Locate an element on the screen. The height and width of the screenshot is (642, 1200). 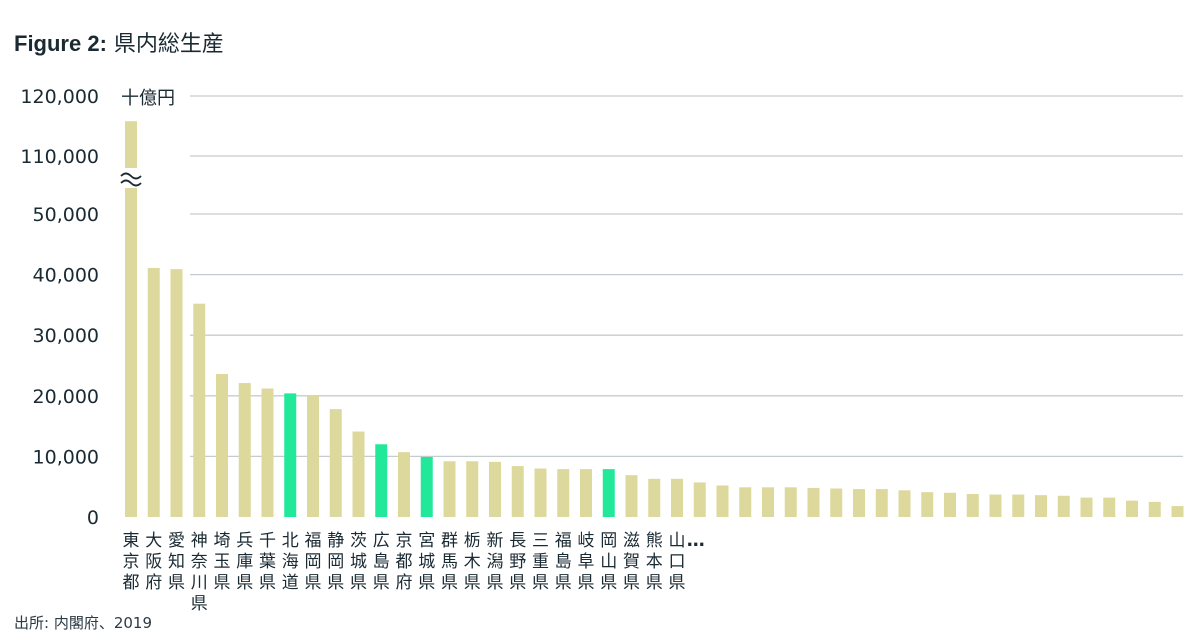
category-label-char: 道 is located at coordinates (290, 583).